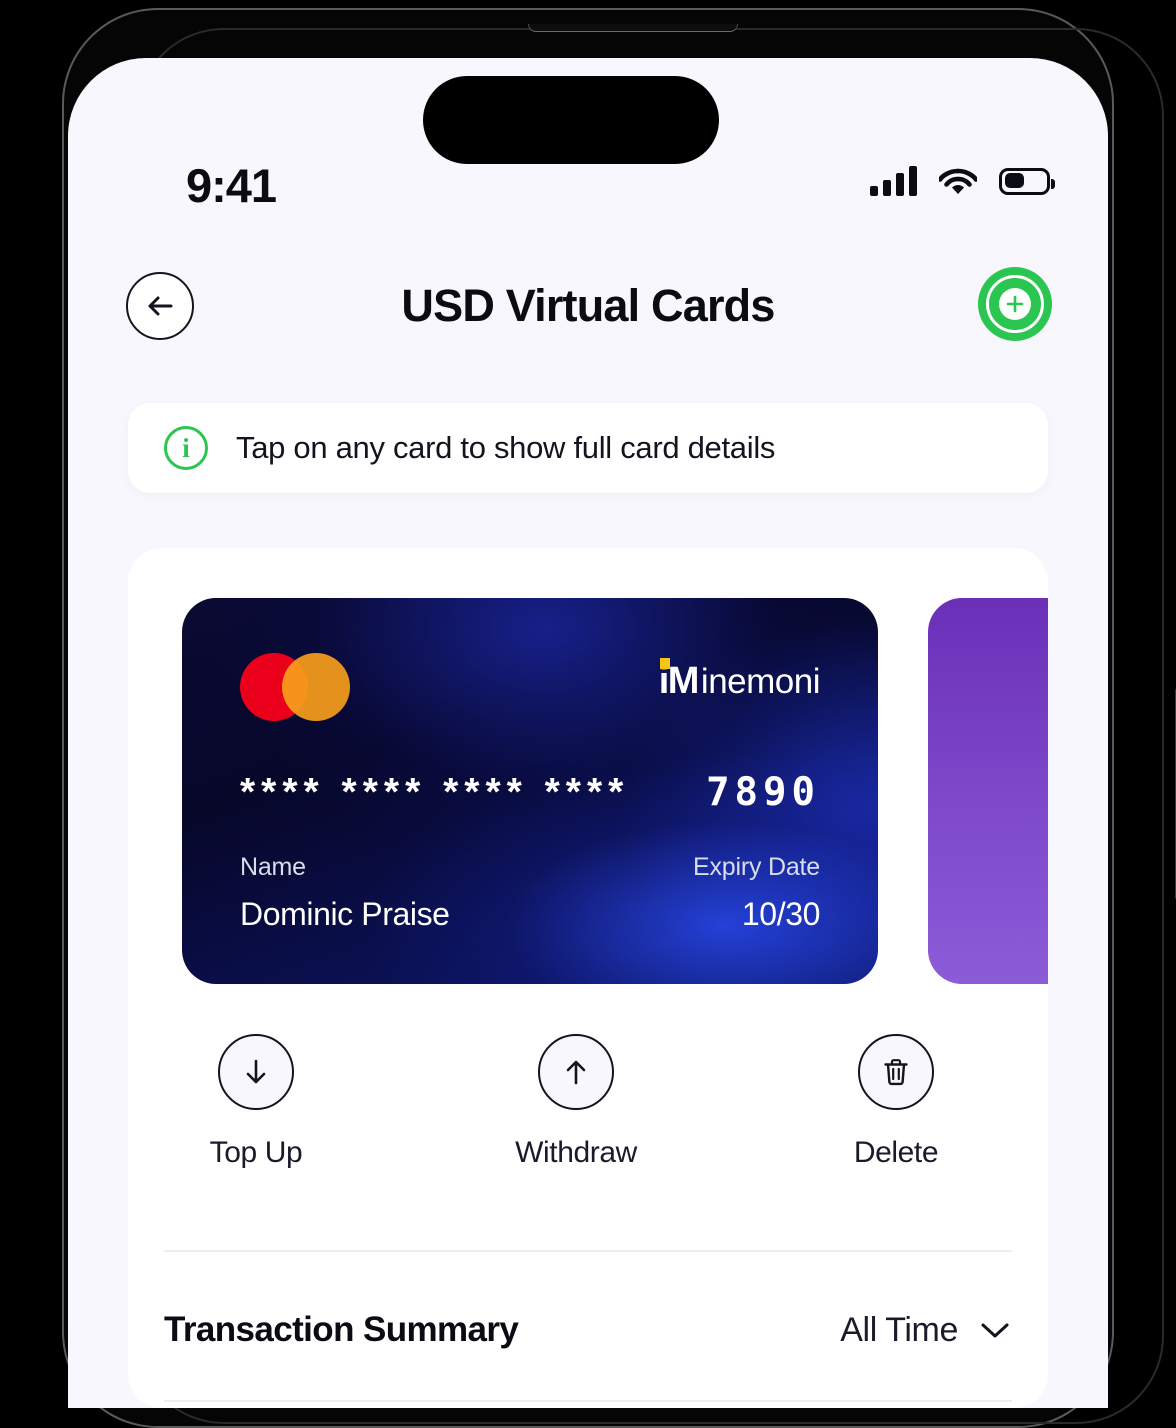 Image resolution: width=1176 pixels, height=1428 pixels. I want to click on status-icons, so click(962, 181).